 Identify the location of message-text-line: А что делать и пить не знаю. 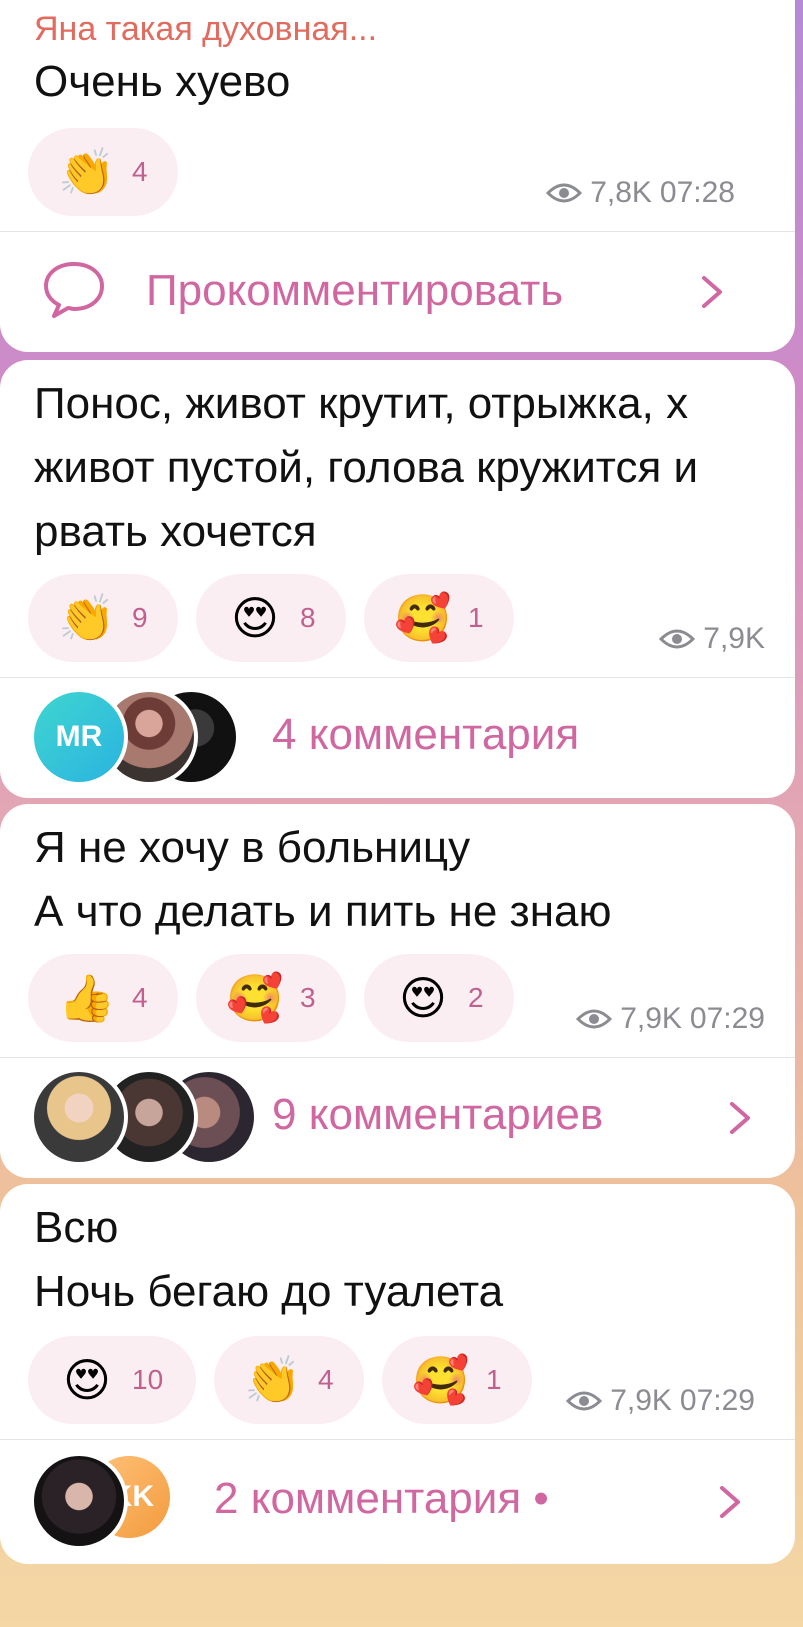
(323, 911).